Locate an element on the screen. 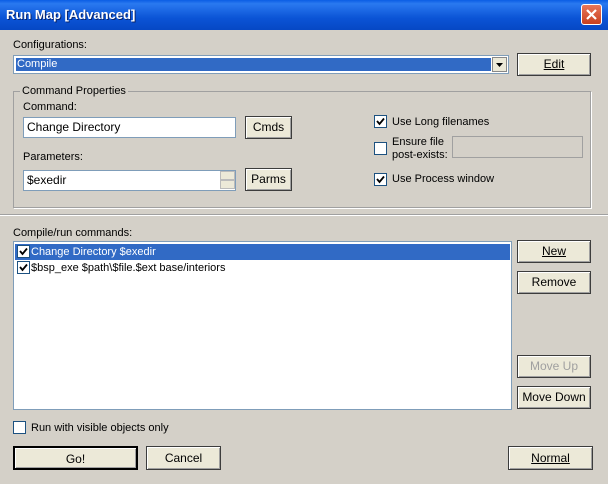 The height and width of the screenshot is (484, 608). list-item: $bsp_exe $path\$file.$ext base/interiors is located at coordinates (262, 268).